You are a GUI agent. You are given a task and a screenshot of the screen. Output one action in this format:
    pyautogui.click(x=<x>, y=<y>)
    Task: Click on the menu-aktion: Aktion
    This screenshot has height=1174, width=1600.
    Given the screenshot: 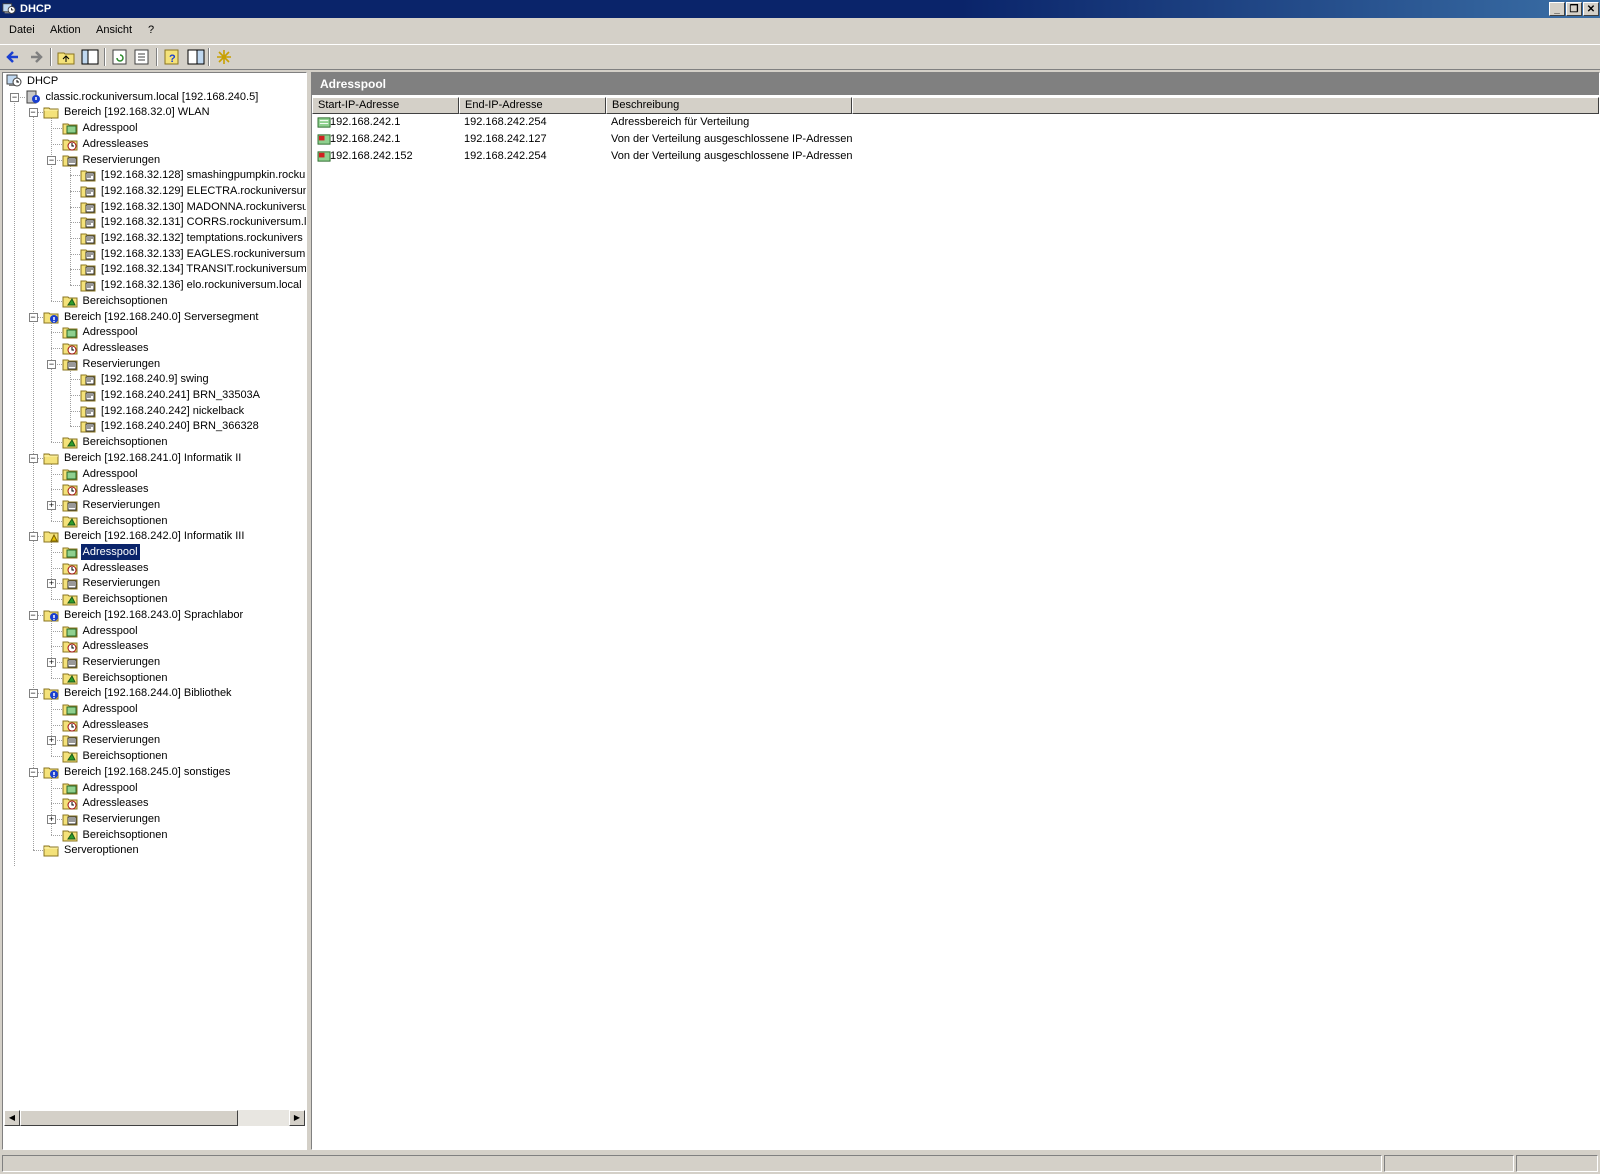 What is the action you would take?
    pyautogui.click(x=65, y=30)
    